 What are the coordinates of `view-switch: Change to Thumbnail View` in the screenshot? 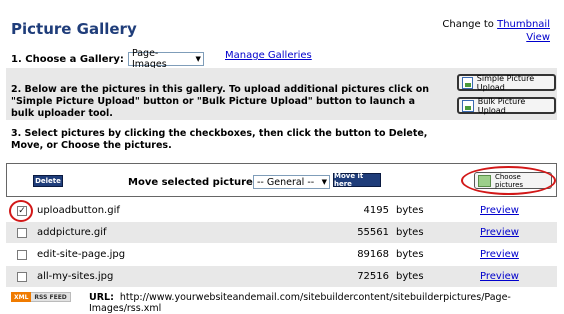 It's located at (495, 31).